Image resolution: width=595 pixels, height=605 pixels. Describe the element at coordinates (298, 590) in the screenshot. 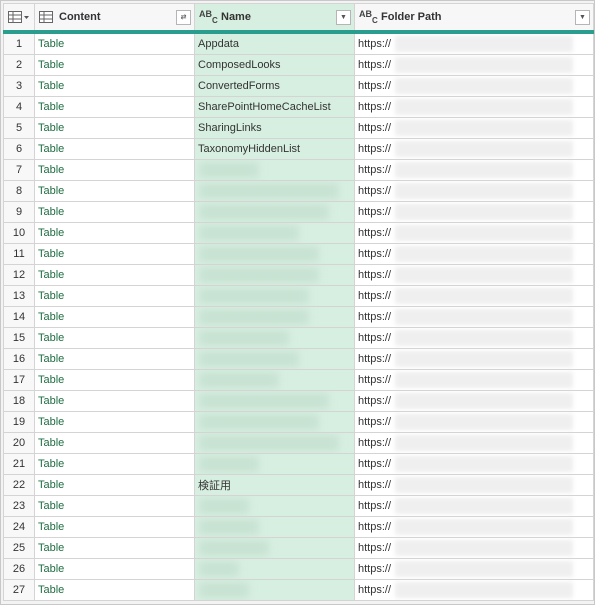

I see `table-row: 27 Table https://` at that location.